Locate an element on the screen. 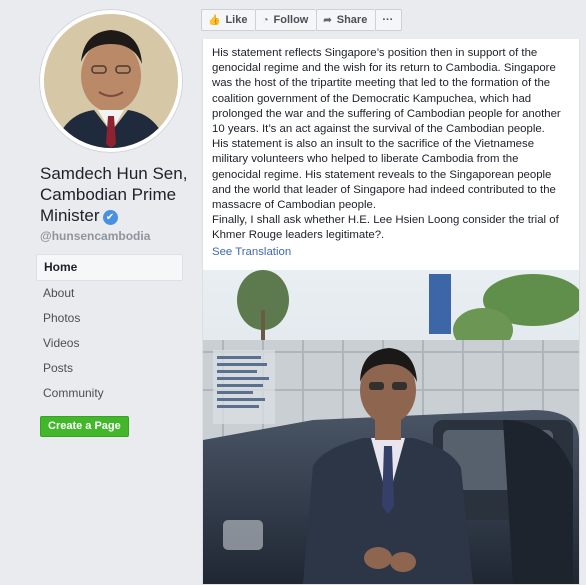 The image size is (586, 585). more-icon: ··· is located at coordinates (388, 20).